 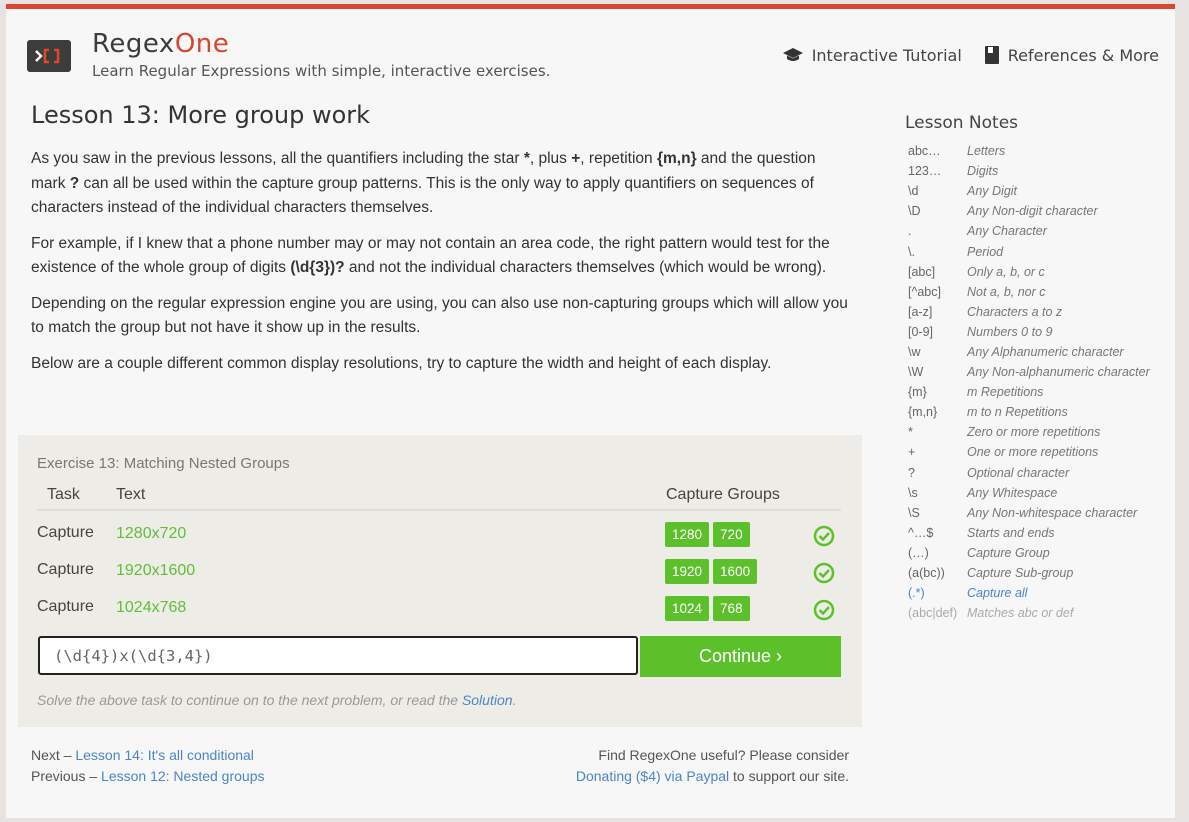 I want to click on capture-group-tag: 1280, so click(x=687, y=534).